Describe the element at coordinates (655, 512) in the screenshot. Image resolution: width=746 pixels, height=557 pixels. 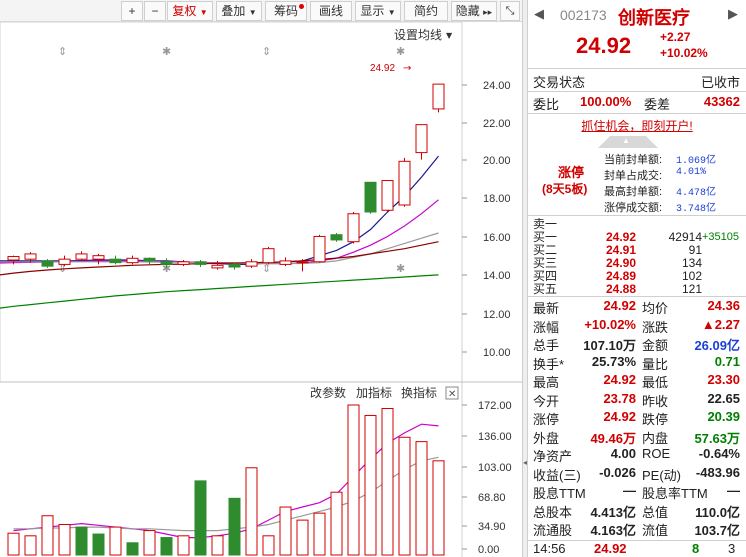
I see `stat-label: 总值` at that location.